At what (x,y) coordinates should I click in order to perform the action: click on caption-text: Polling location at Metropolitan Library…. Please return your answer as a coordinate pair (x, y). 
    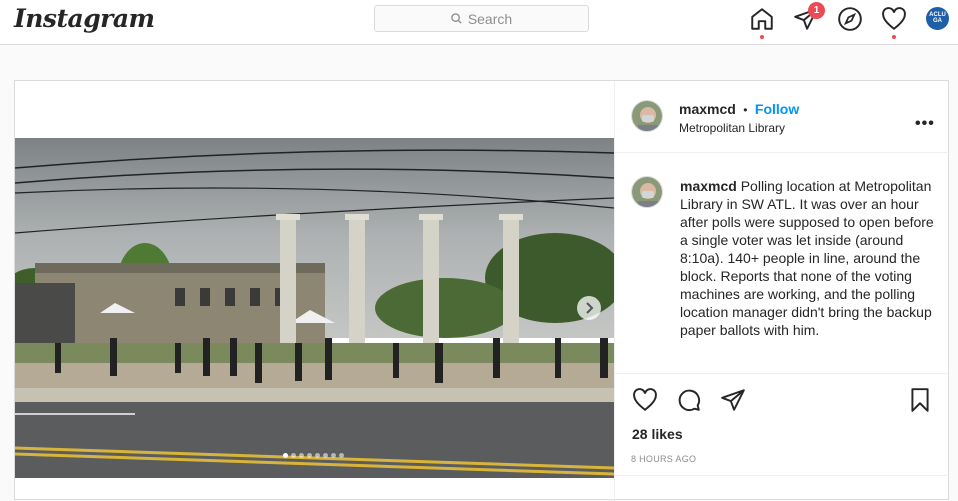
    Looking at the image, I should click on (807, 258).